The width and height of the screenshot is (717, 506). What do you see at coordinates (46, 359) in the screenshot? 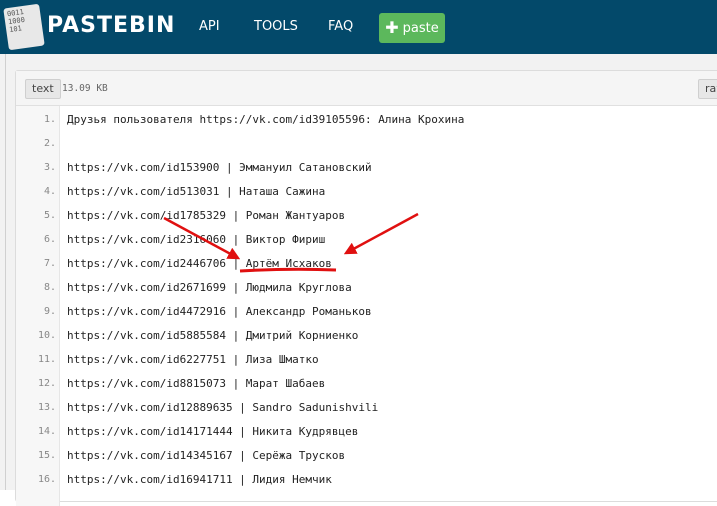
I see `line-number: 11.` at bounding box center [46, 359].